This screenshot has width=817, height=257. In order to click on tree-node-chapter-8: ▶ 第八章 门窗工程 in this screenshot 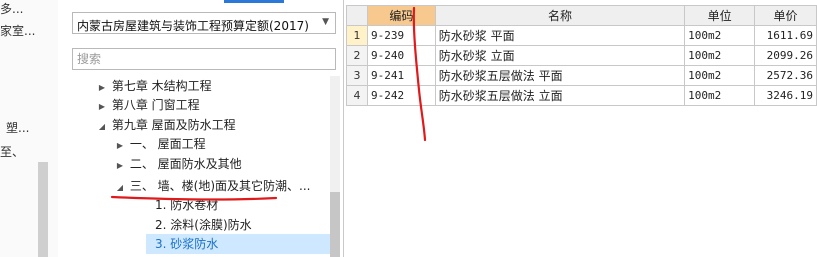, I will do `click(148, 105)`.